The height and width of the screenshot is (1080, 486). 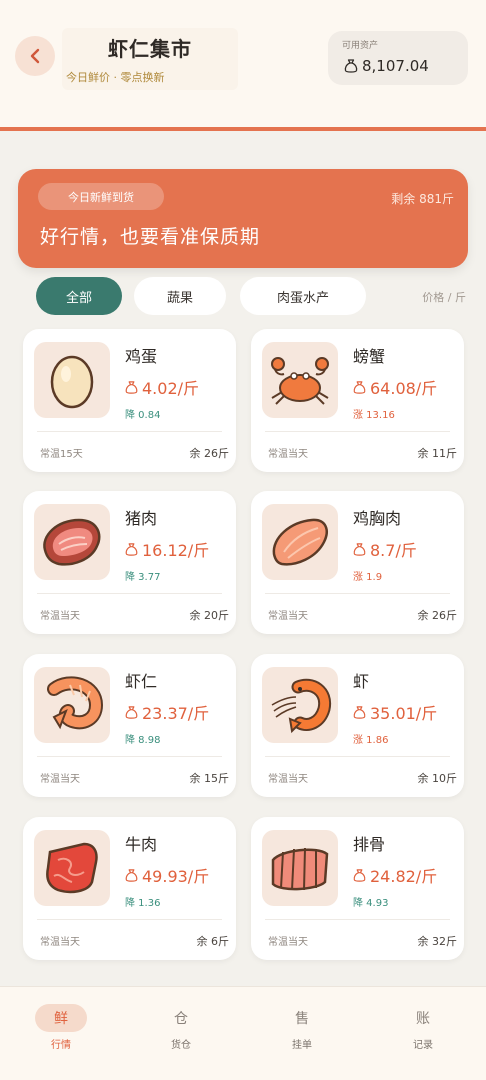 I want to click on header-divider, so click(x=243, y=129).